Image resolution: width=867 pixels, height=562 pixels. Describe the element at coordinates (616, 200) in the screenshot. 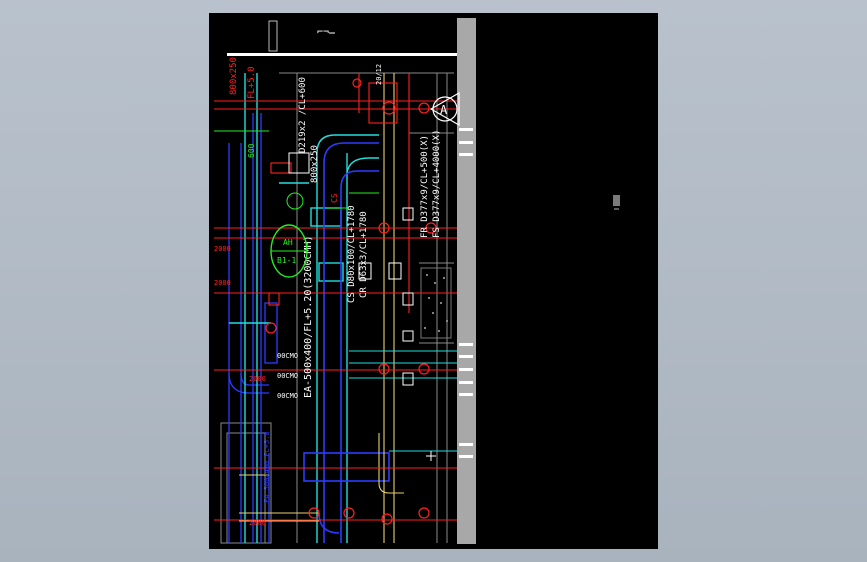

I see `stray-object` at that location.